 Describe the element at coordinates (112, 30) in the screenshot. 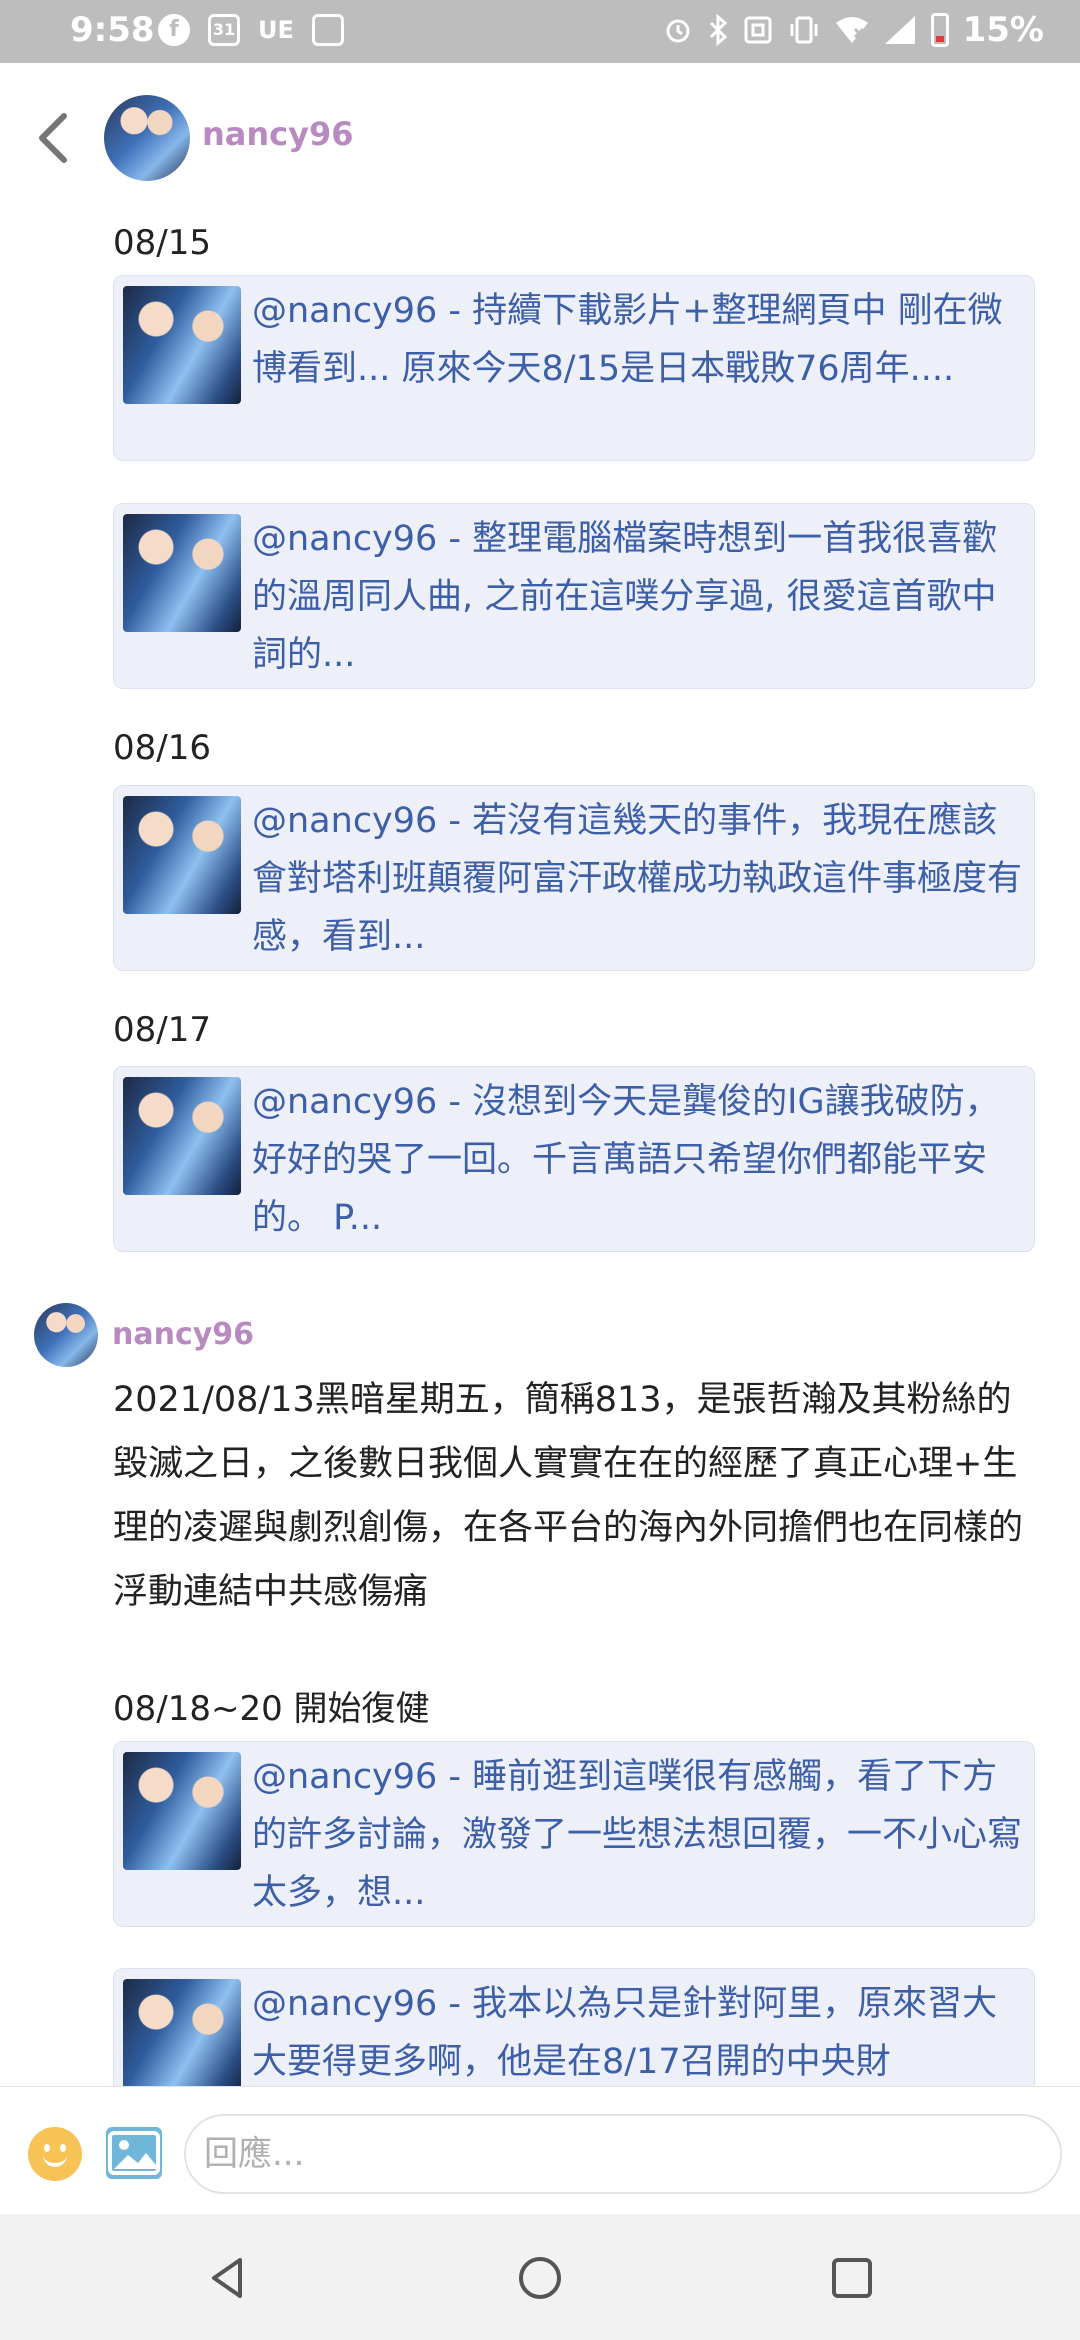

I see `status-time: 9:58` at that location.